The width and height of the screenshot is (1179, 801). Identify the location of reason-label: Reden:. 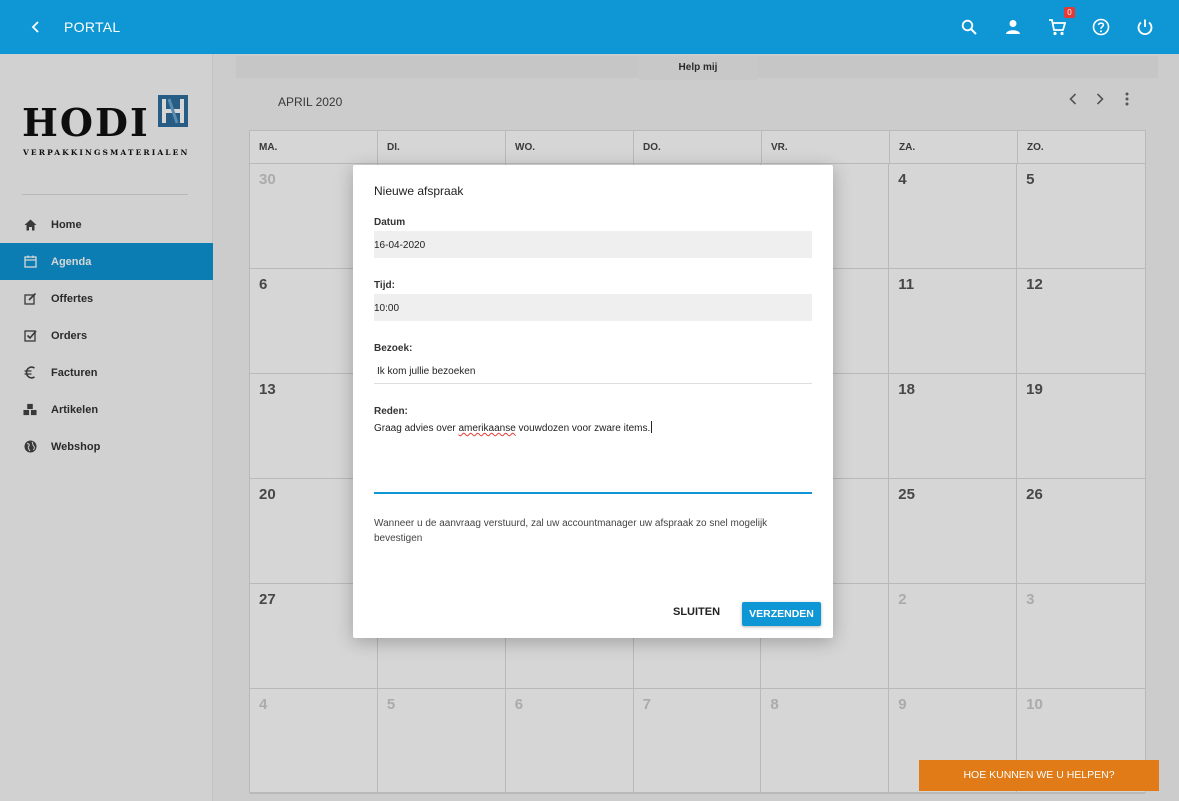
(391, 411).